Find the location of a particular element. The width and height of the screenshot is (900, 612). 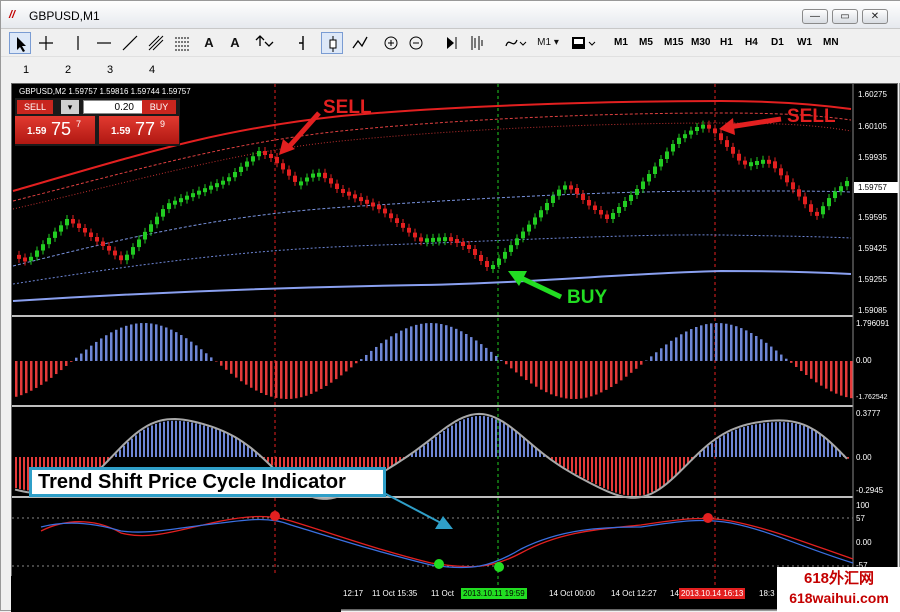

watermark-line2: 618waihui.com is located at coordinates (838, 598).